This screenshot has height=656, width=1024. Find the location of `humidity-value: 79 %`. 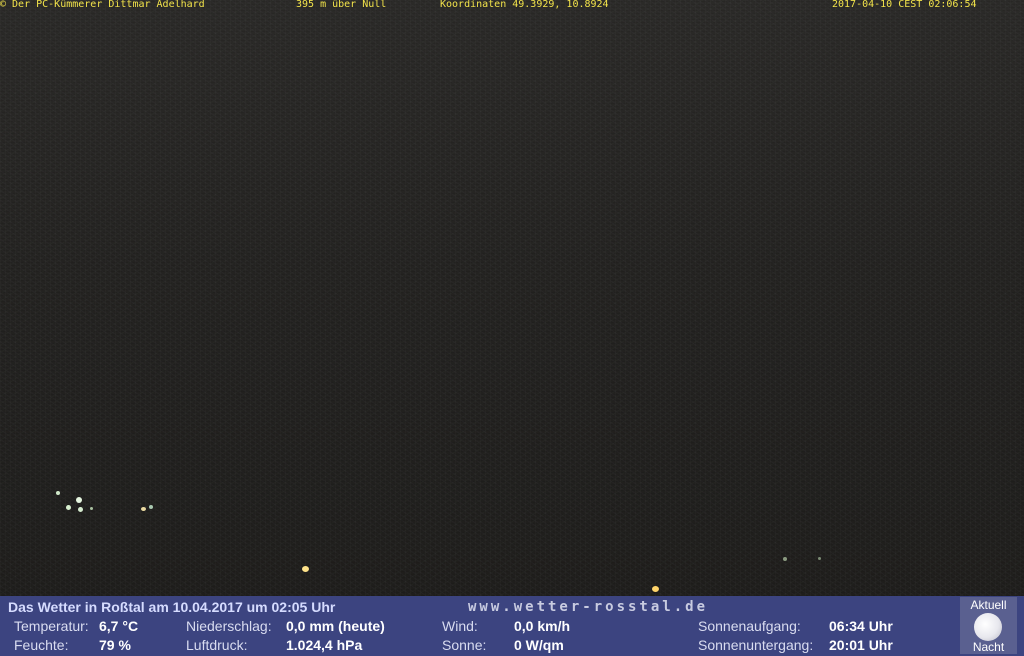

humidity-value: 79 % is located at coordinates (115, 645).